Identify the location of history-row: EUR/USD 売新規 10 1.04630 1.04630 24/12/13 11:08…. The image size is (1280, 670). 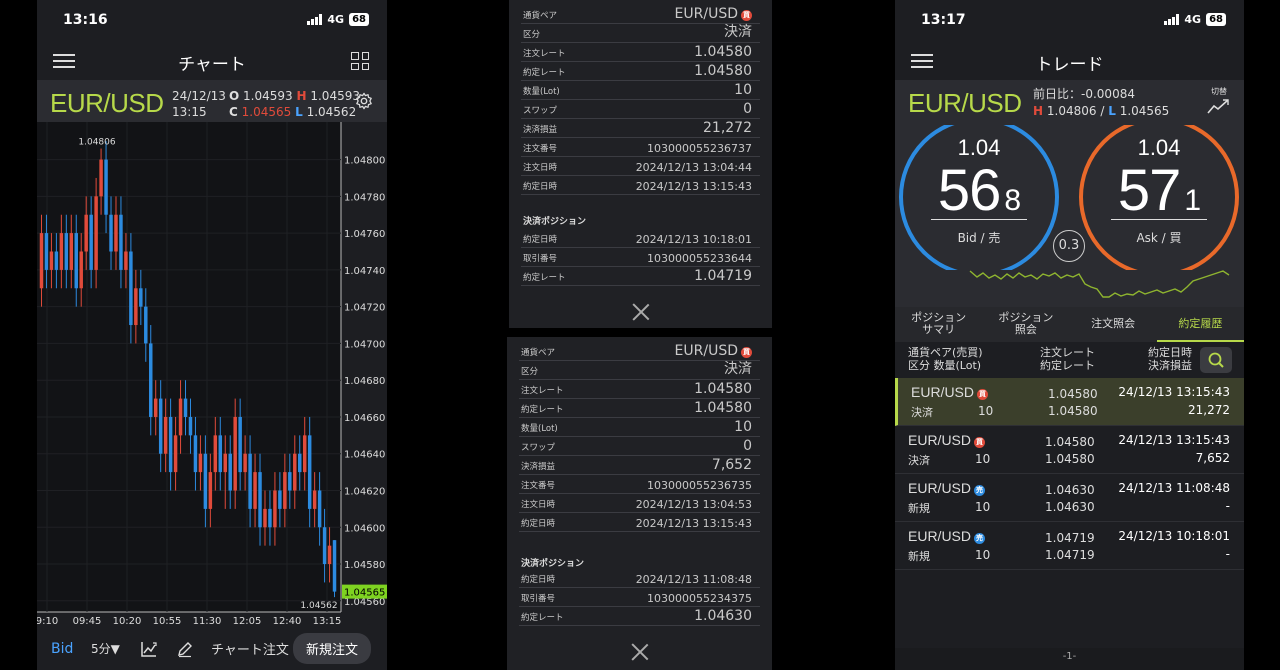
(1069, 498).